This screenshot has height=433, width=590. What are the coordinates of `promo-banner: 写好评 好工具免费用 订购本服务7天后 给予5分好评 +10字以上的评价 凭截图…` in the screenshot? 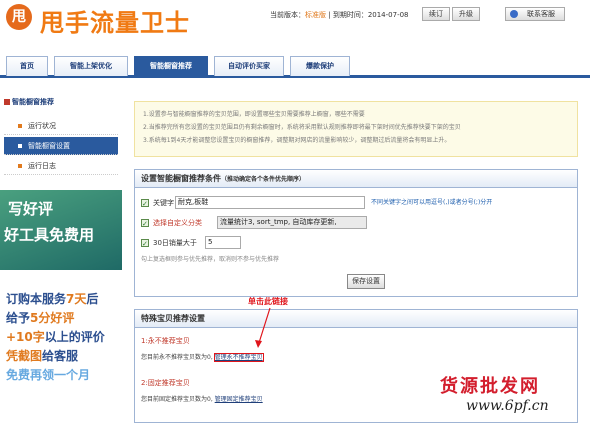 It's located at (61, 311).